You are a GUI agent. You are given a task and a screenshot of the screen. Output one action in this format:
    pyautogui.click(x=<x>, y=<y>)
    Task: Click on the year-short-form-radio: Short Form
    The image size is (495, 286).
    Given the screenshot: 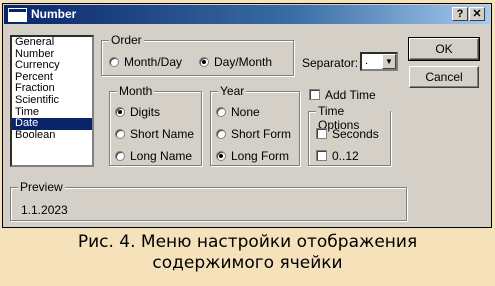 What is the action you would take?
    pyautogui.click(x=253, y=134)
    